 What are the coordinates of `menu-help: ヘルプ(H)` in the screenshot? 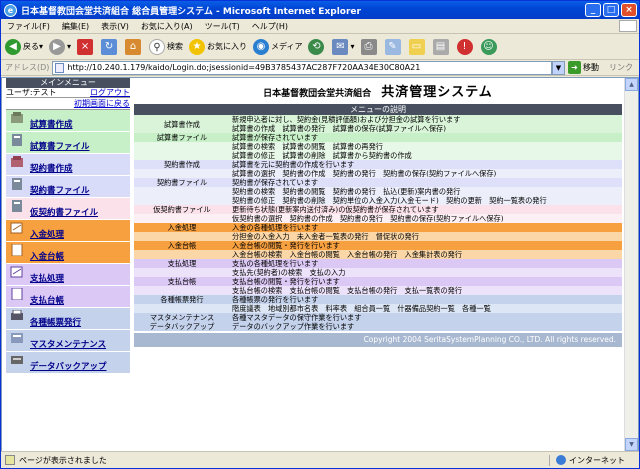 It's located at (270, 26).